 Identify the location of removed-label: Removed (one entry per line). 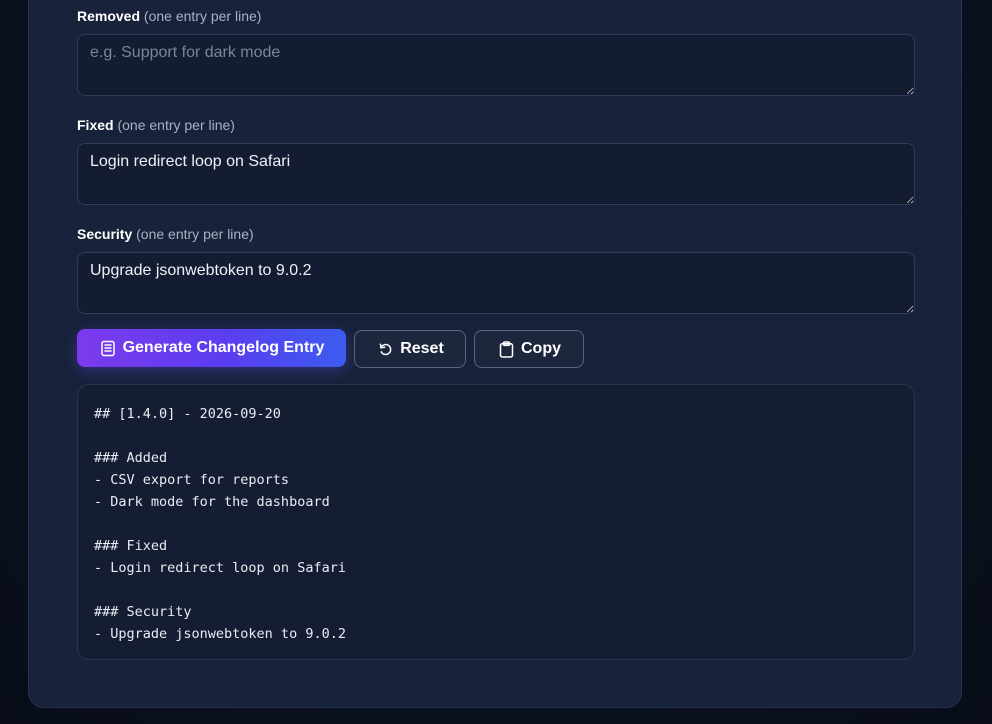
(169, 16).